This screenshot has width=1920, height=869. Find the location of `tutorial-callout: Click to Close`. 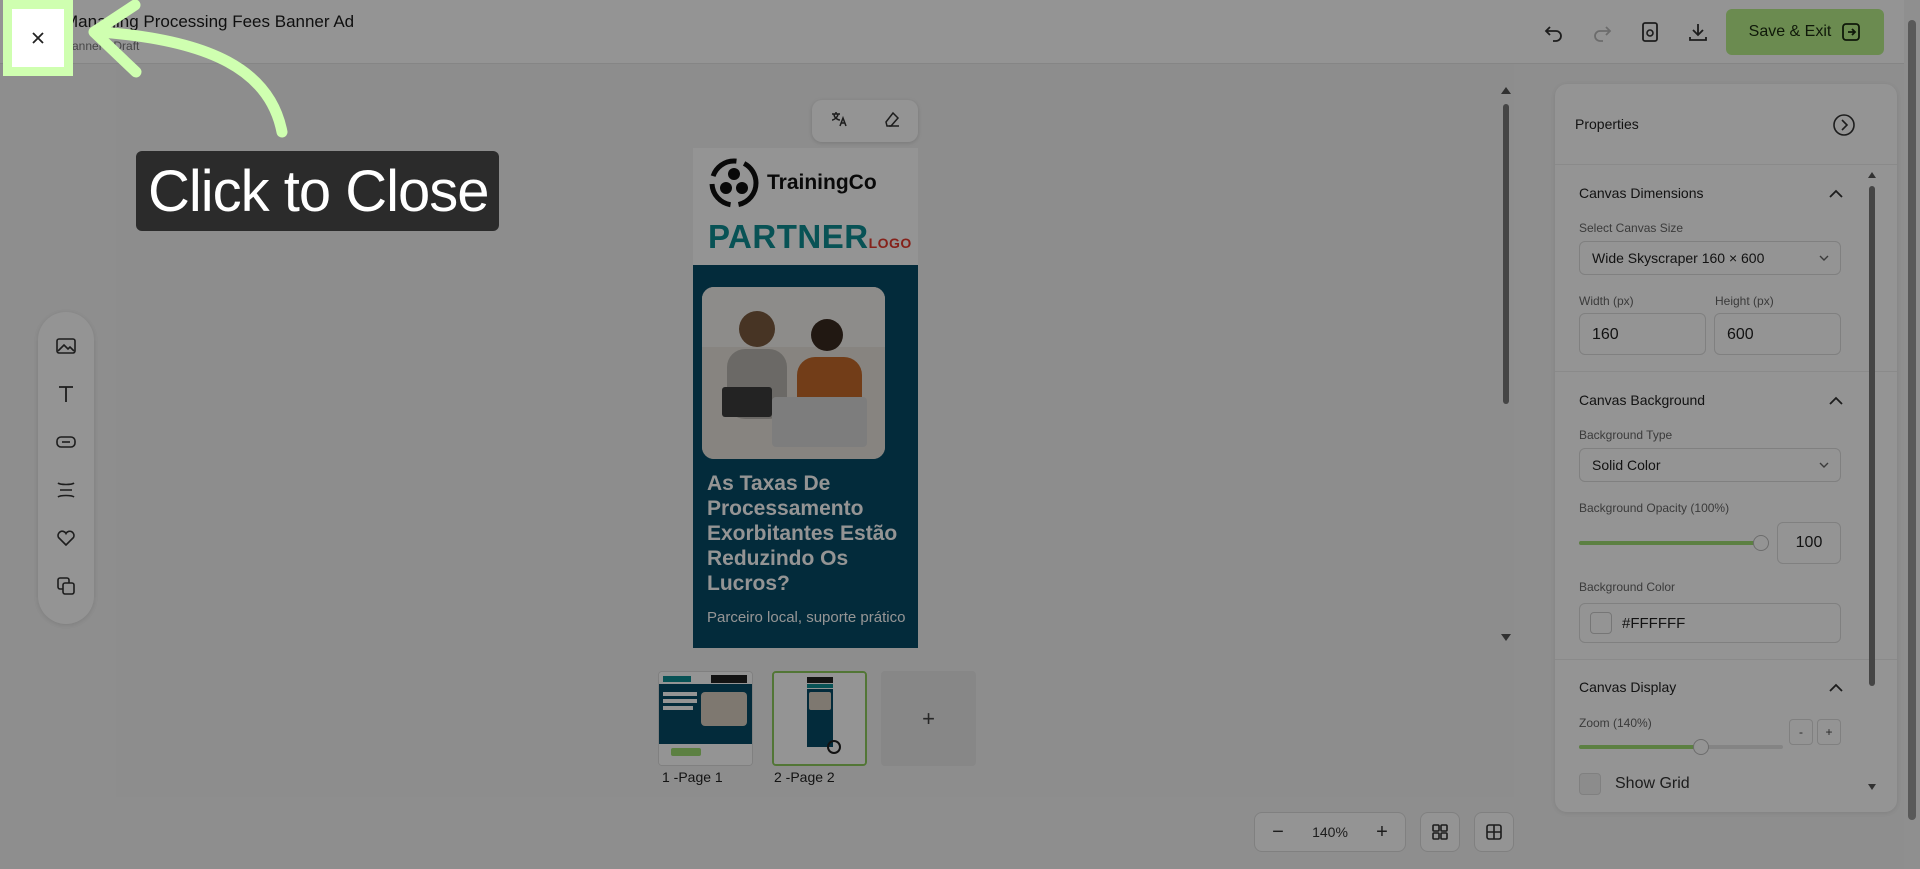

tutorial-callout: Click to Close is located at coordinates (317, 191).